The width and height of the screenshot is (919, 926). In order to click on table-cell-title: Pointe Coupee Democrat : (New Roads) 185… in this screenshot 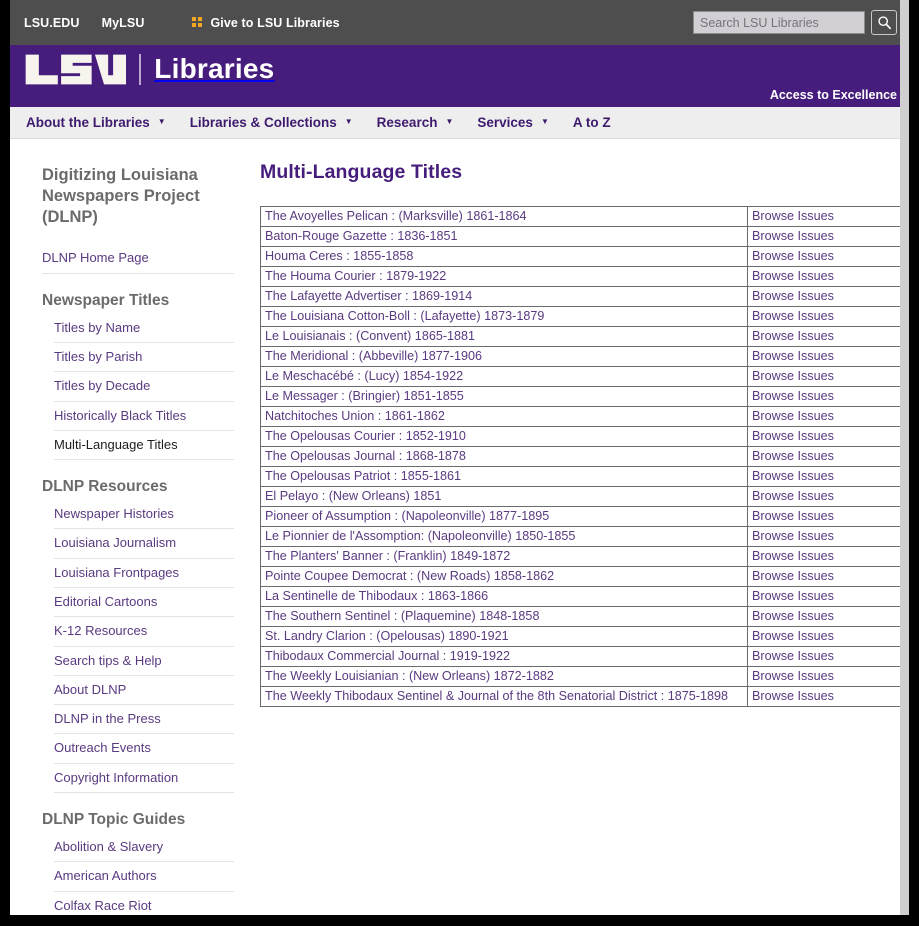, I will do `click(504, 576)`.